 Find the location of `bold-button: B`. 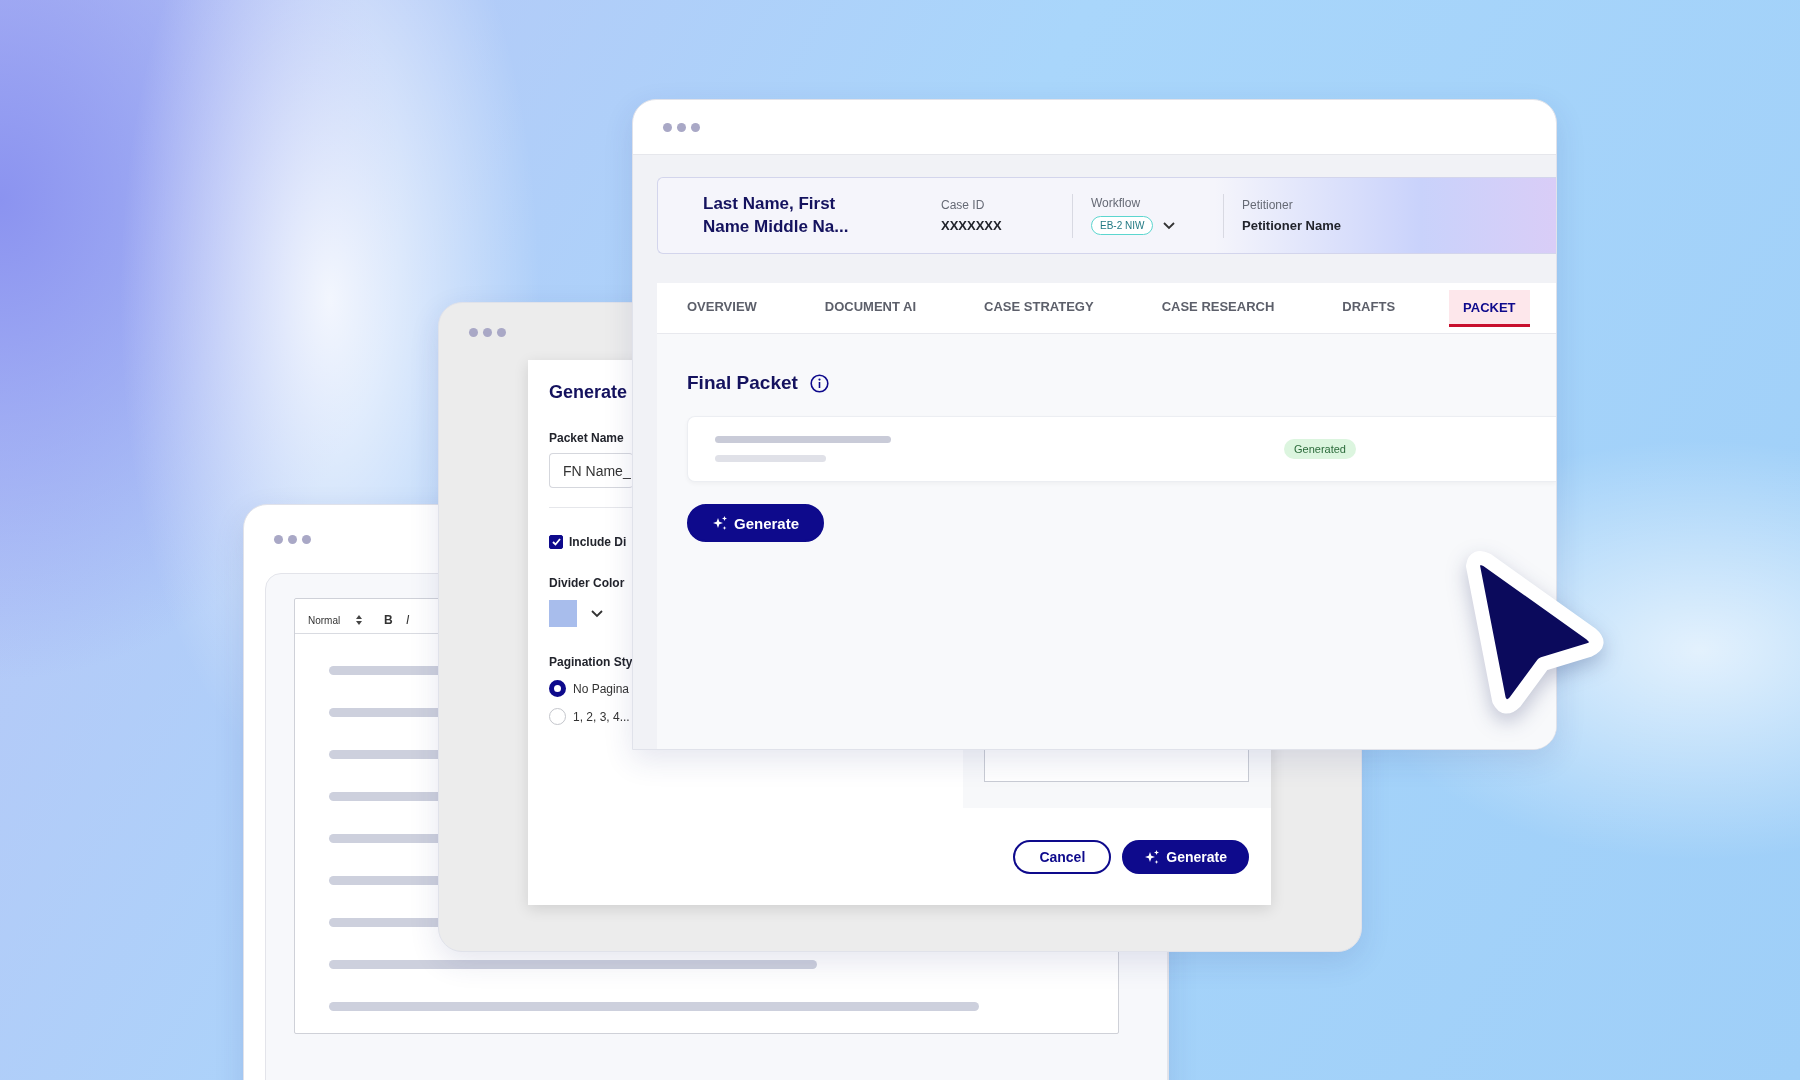

bold-button: B is located at coordinates (395, 620).